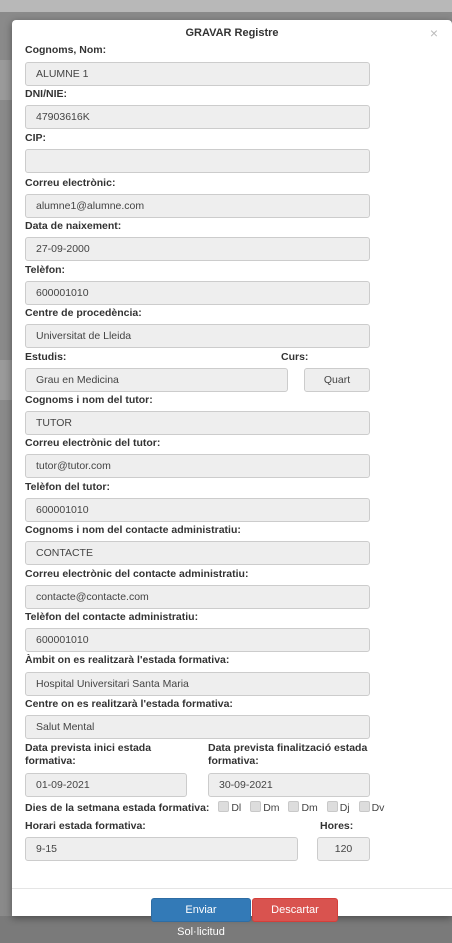 This screenshot has width=452, height=943. What do you see at coordinates (303, 807) in the screenshot?
I see `weekday-dc: Dm` at bounding box center [303, 807].